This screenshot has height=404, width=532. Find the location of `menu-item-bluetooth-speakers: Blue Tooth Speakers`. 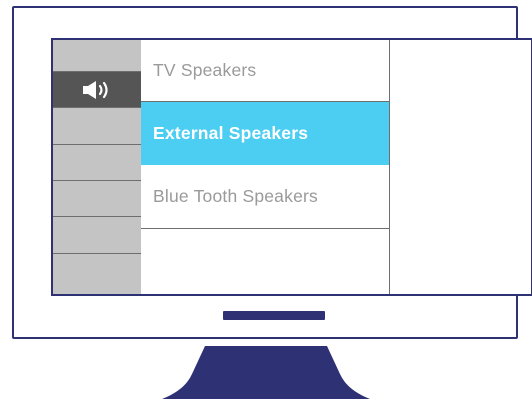

menu-item-bluetooth-speakers: Blue Tooth Speakers is located at coordinates (265, 197).